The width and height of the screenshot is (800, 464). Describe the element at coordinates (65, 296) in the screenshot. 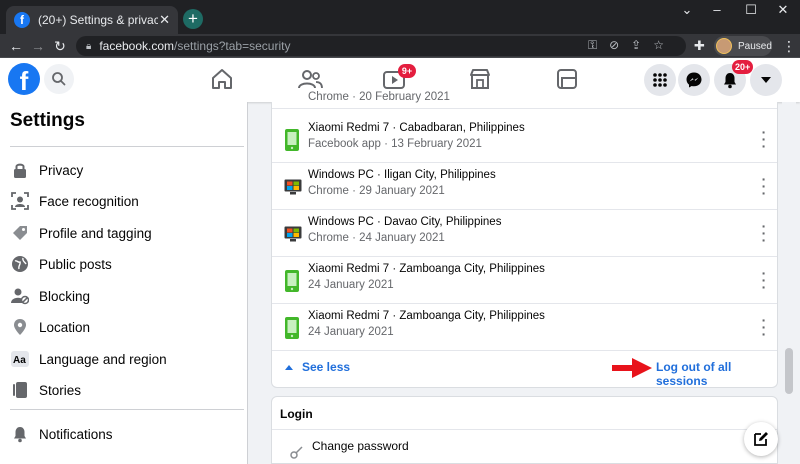

I see `sidebar-item-label: Blocking` at that location.